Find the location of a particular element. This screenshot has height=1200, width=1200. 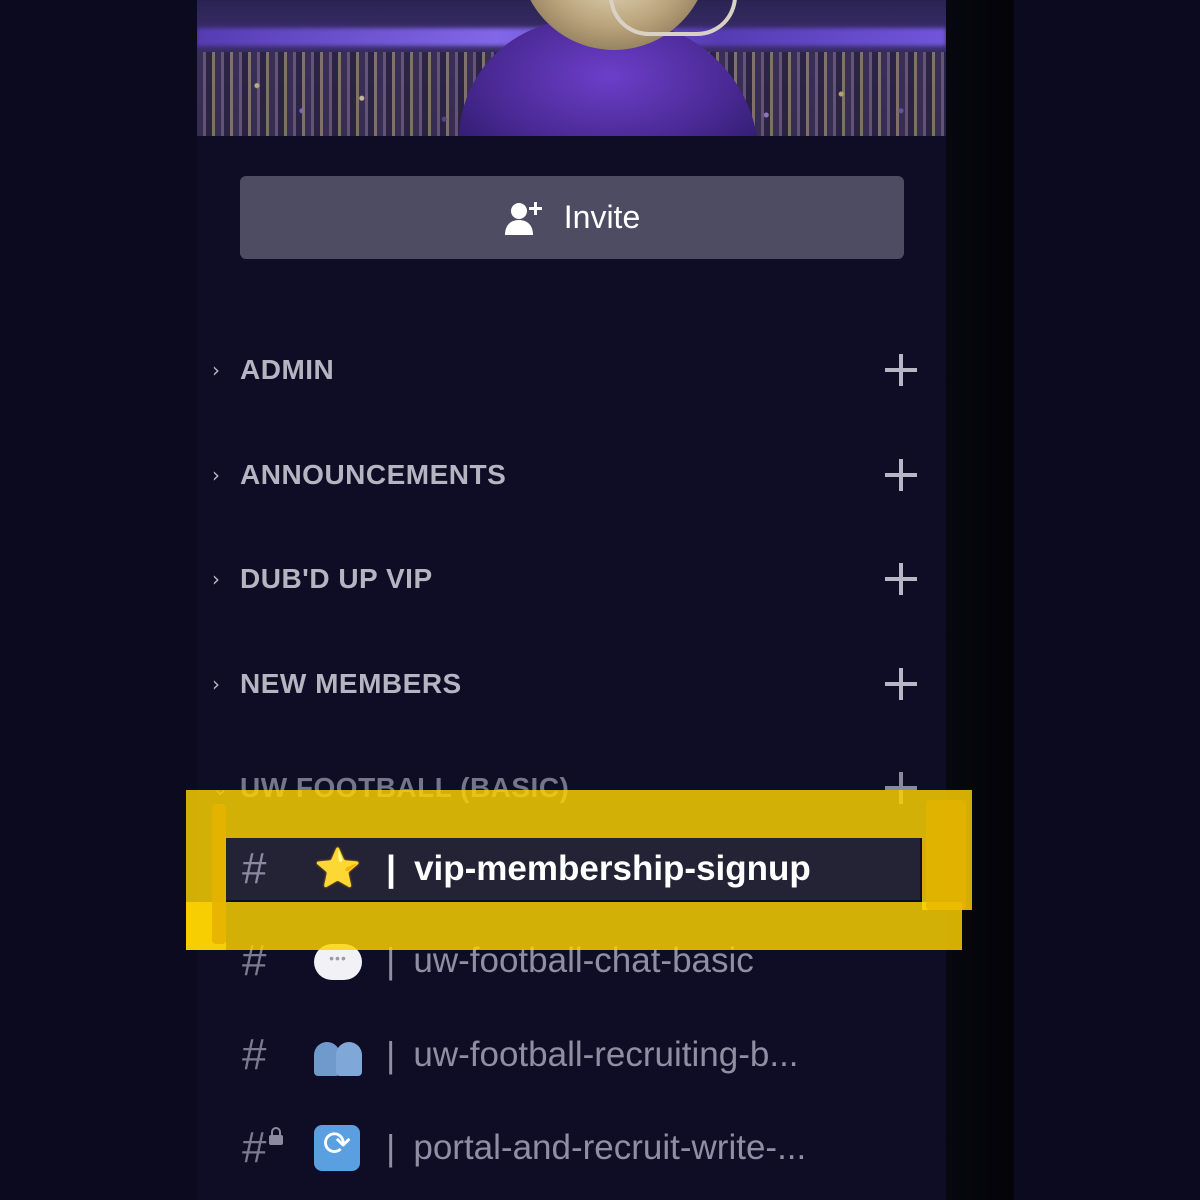

invite-button: Invite is located at coordinates (572, 217).